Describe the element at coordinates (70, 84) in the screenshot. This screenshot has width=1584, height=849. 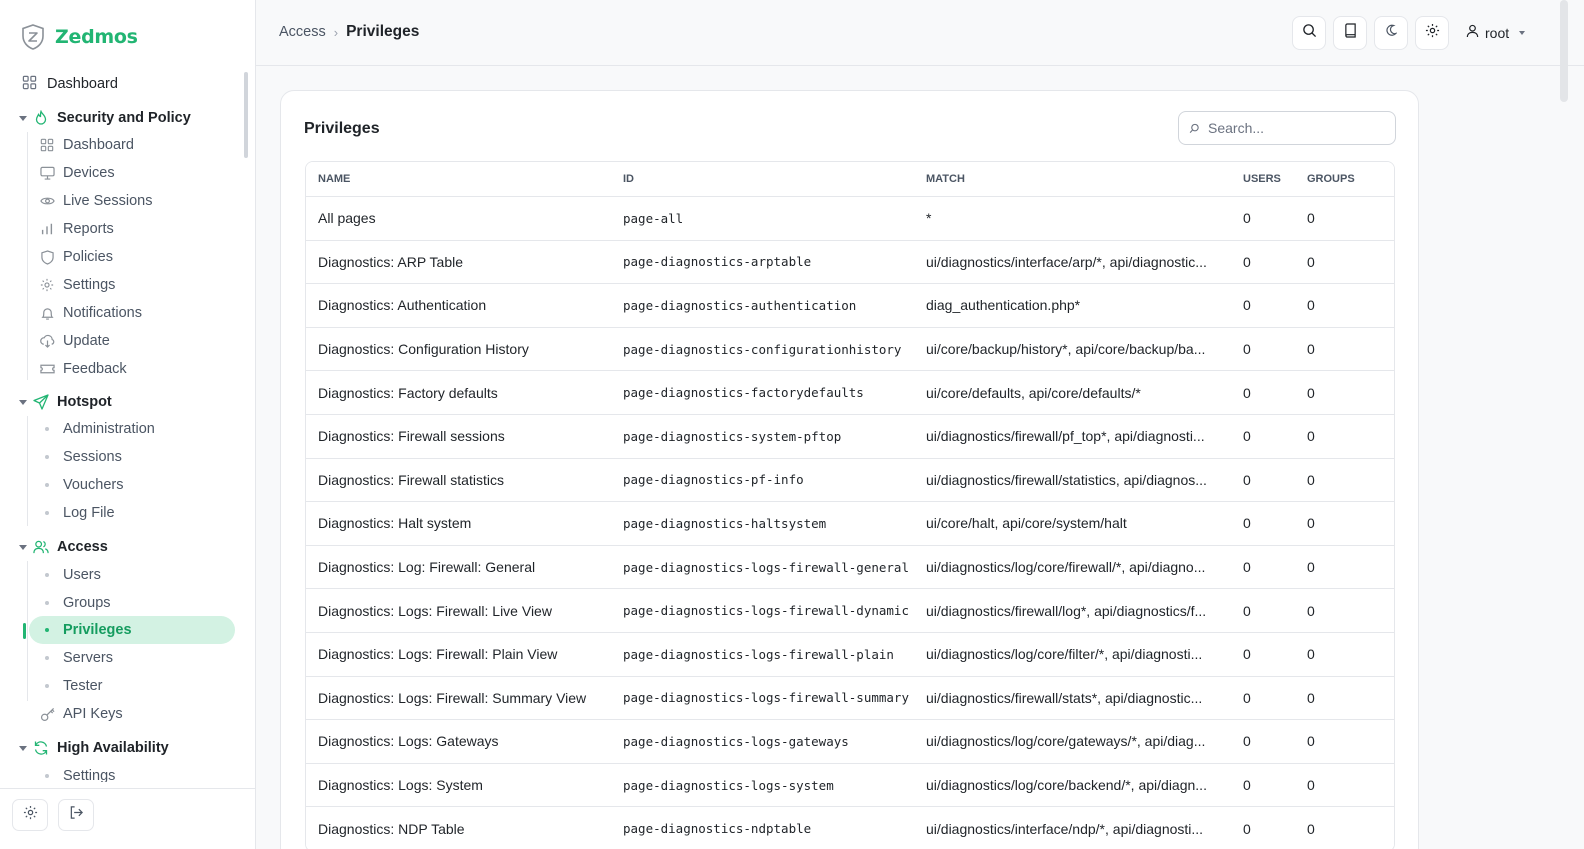
I see `sidebar-item-dashboard: Dashboard` at that location.